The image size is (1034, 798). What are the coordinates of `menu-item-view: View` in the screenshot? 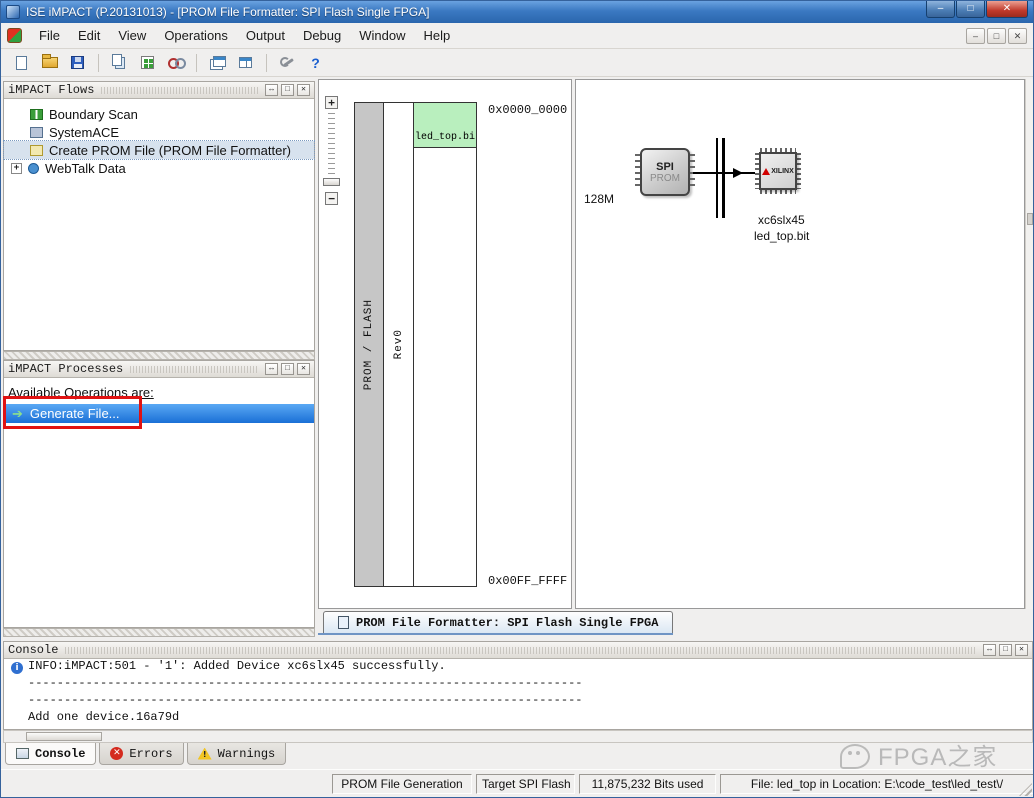 It's located at (132, 35).